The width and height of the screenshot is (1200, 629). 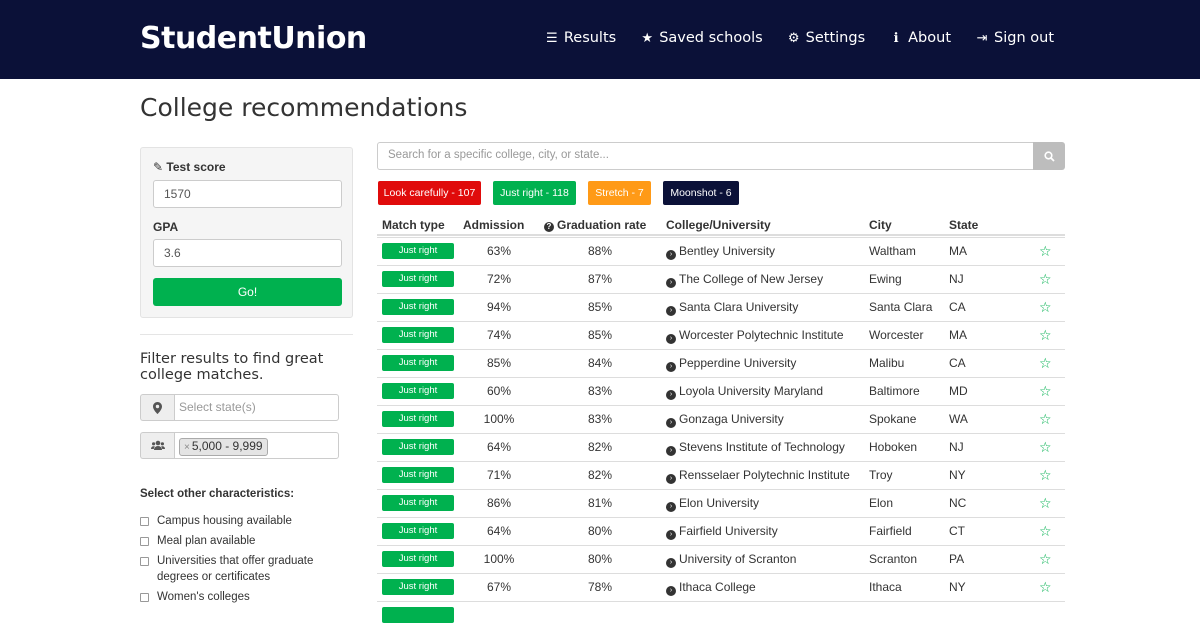 What do you see at coordinates (552, 38) in the screenshot?
I see `list-icon: ☰` at bounding box center [552, 38].